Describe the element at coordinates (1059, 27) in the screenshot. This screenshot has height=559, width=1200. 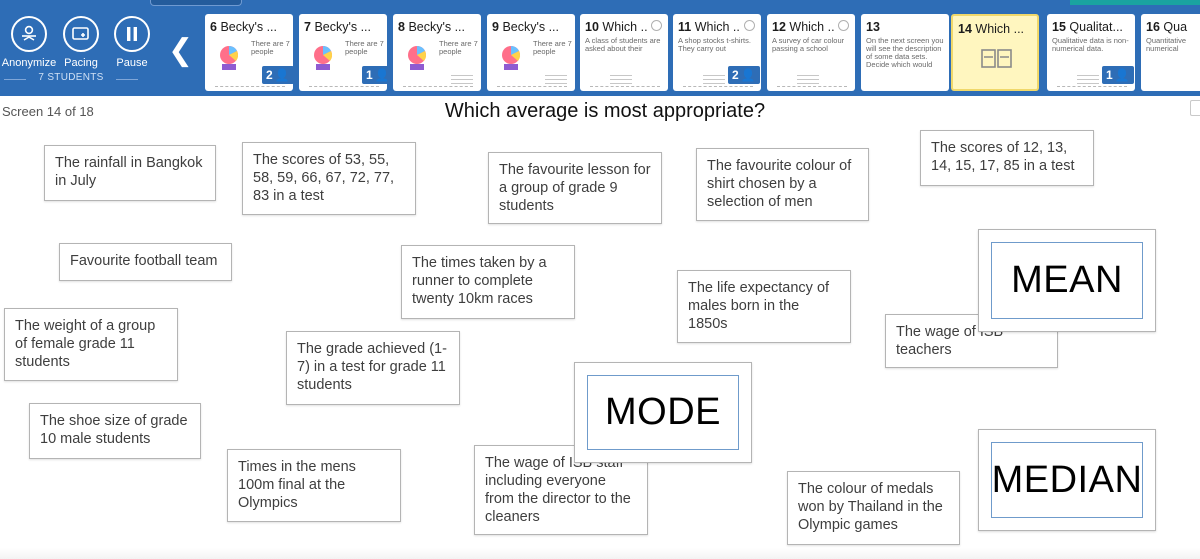
I see `thumbnail-number: 15` at that location.